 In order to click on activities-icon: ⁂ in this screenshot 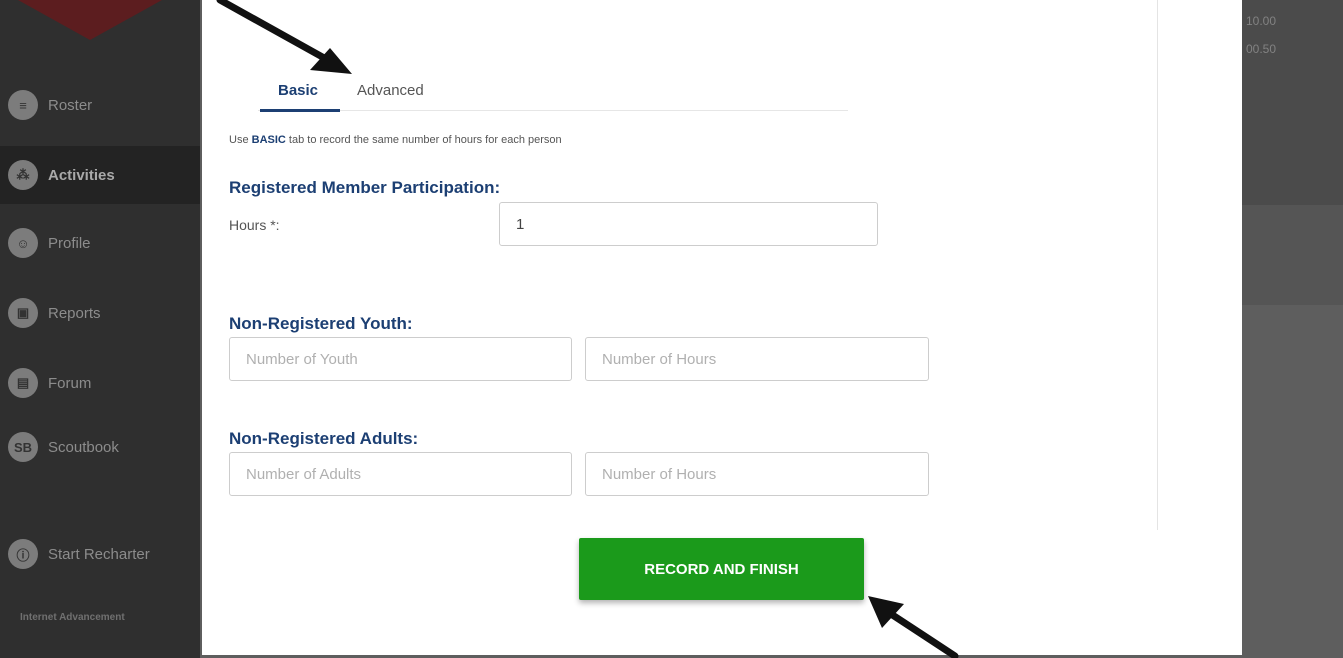, I will do `click(23, 175)`.